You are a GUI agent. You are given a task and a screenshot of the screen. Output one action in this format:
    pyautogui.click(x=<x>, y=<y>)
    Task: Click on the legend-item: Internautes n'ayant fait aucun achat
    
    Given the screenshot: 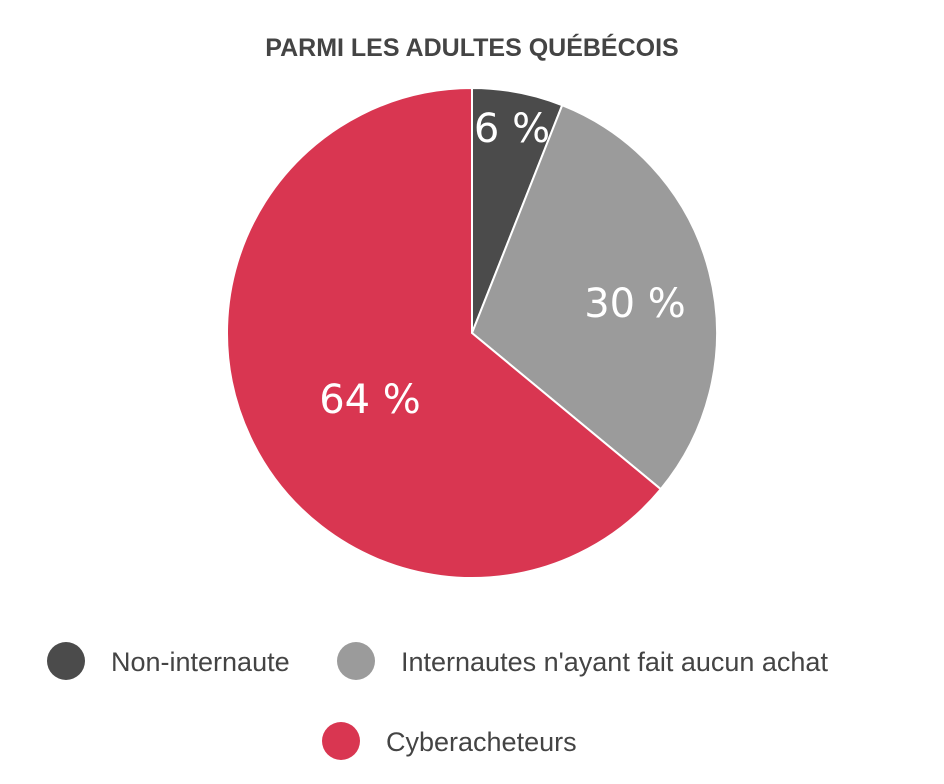 What is the action you would take?
    pyautogui.click(x=582, y=661)
    